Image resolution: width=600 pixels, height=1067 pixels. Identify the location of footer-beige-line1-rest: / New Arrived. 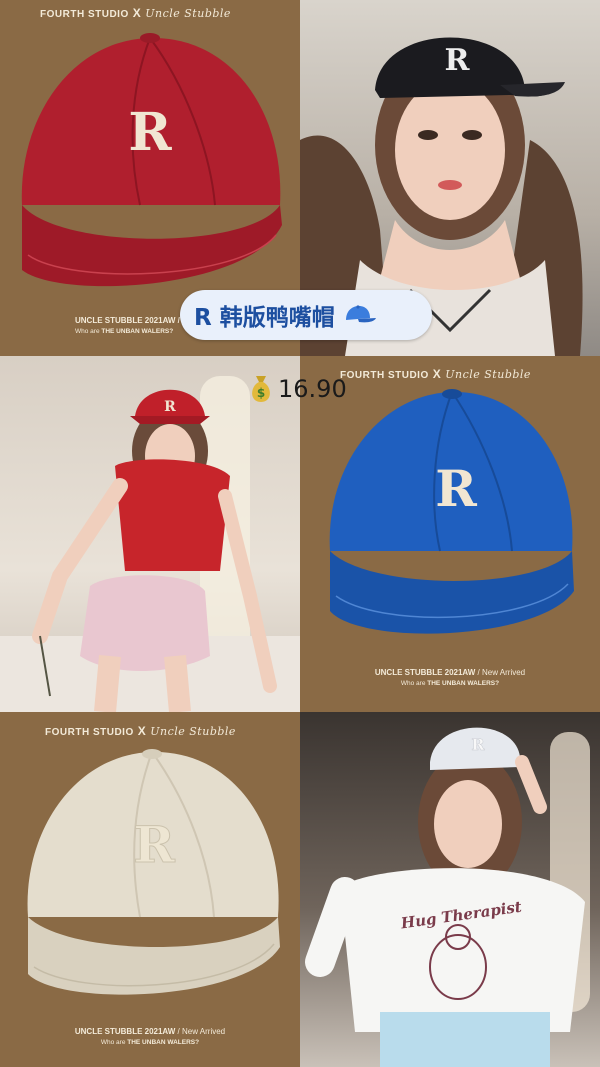
(200, 1031).